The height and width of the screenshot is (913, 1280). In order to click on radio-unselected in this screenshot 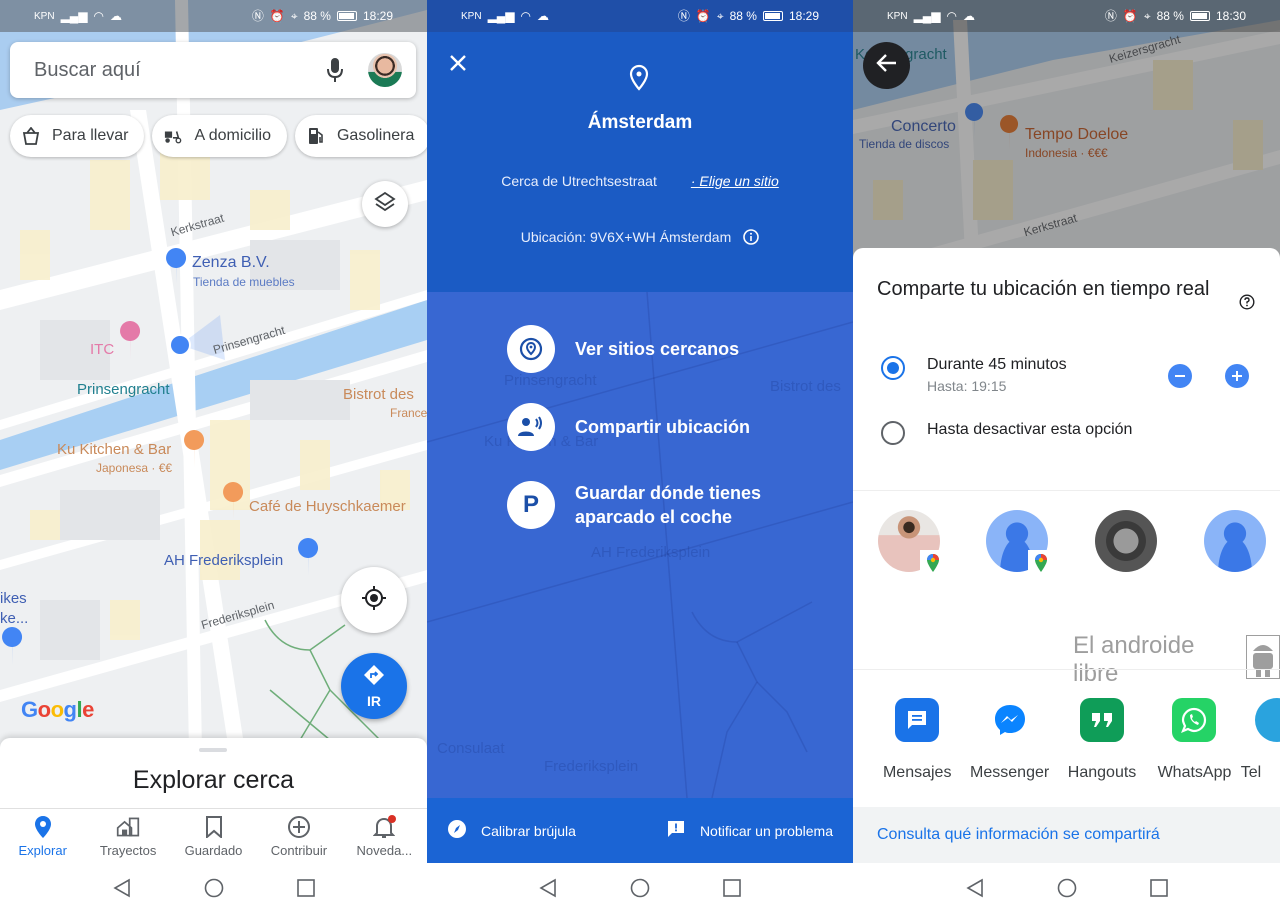, I will do `click(893, 433)`.